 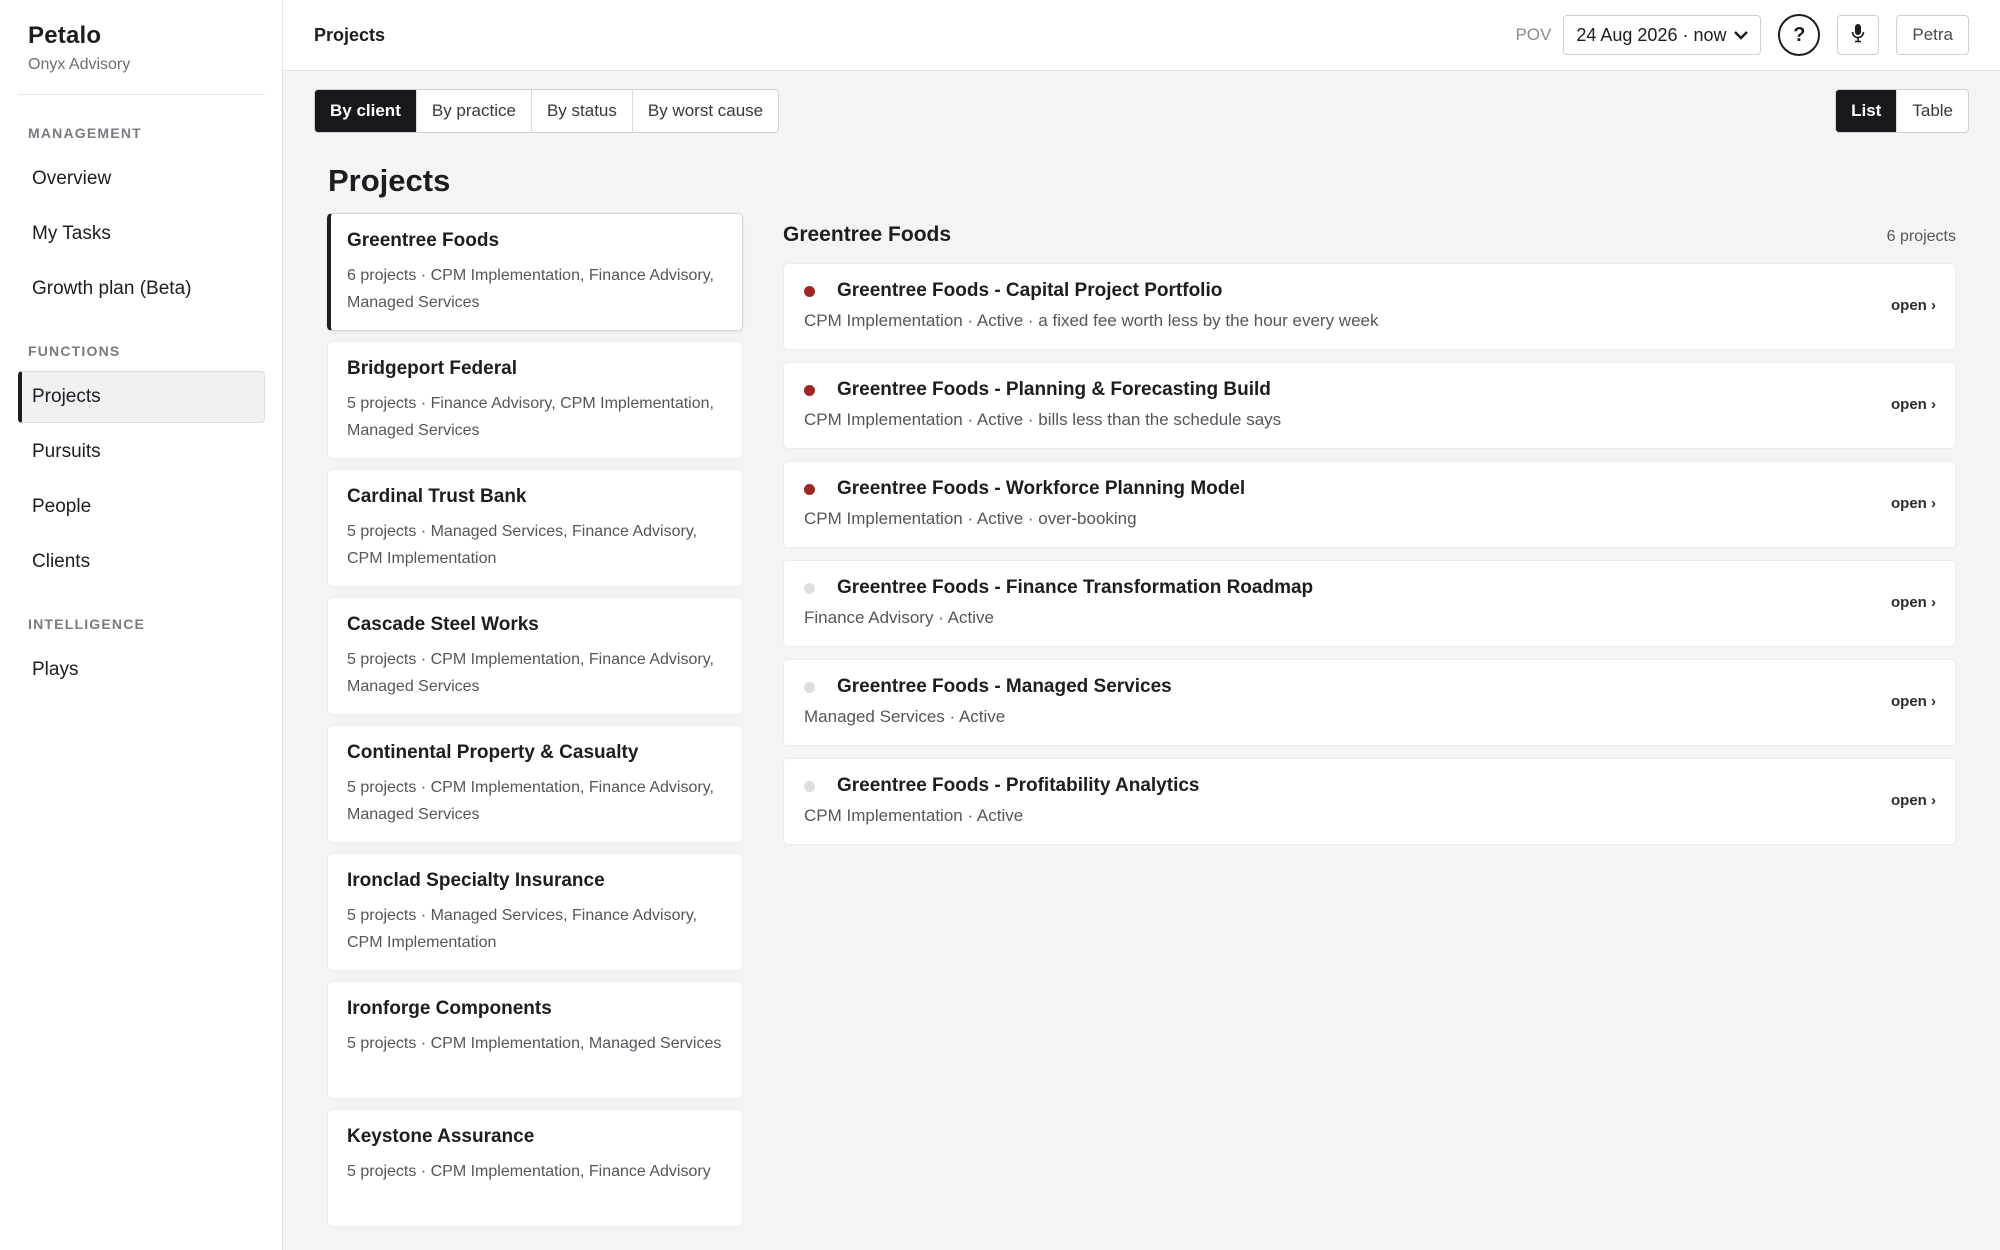 What do you see at coordinates (141, 507) in the screenshot?
I see `sidebar-item-people: People` at bounding box center [141, 507].